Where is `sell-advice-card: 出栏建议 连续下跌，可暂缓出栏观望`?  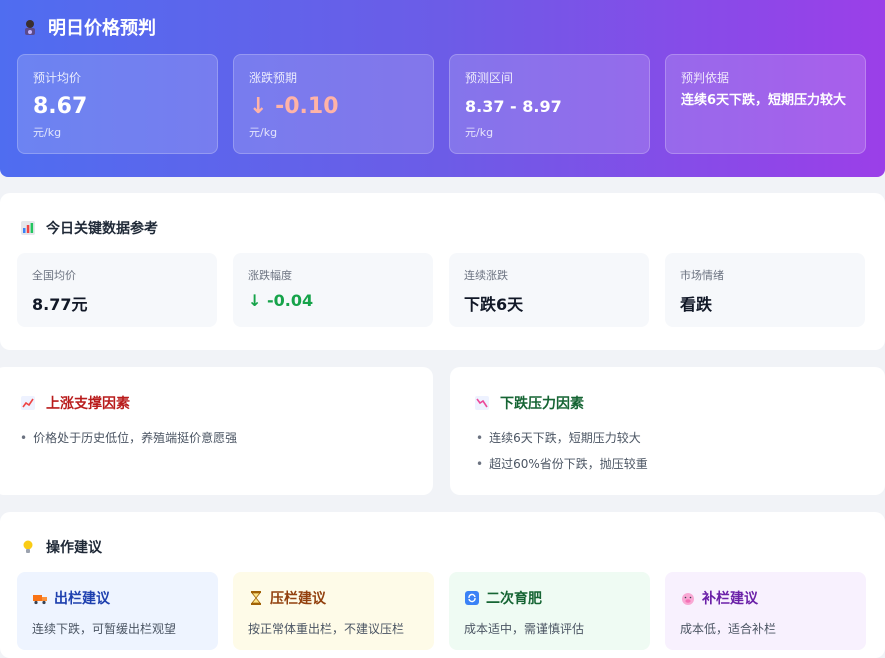
sell-advice-card: 出栏建议 连续下跌，可暂缓出栏观望 is located at coordinates (117, 611).